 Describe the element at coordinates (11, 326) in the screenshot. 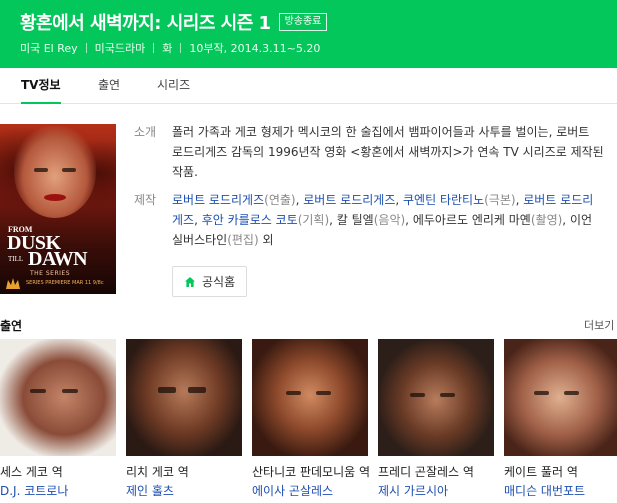

I see `cast-section-title: 출연` at that location.